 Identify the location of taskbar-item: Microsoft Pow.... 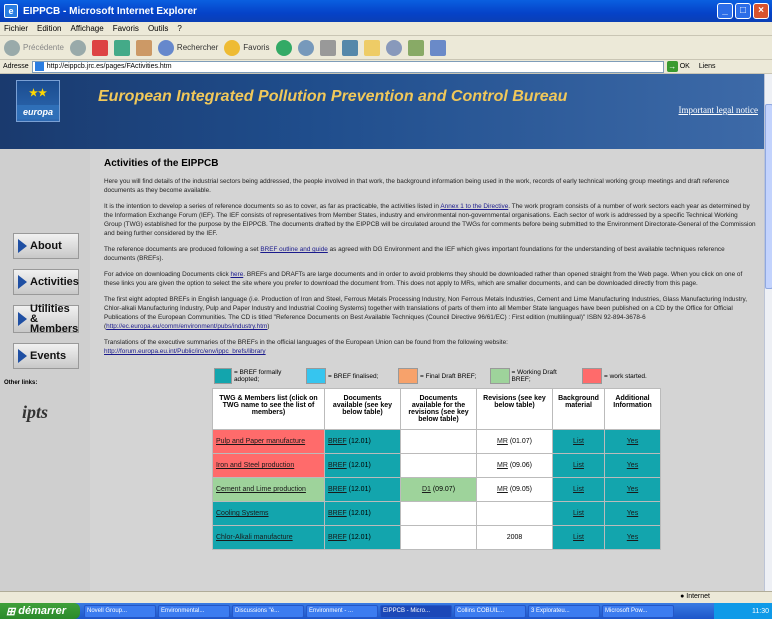
(638, 611).